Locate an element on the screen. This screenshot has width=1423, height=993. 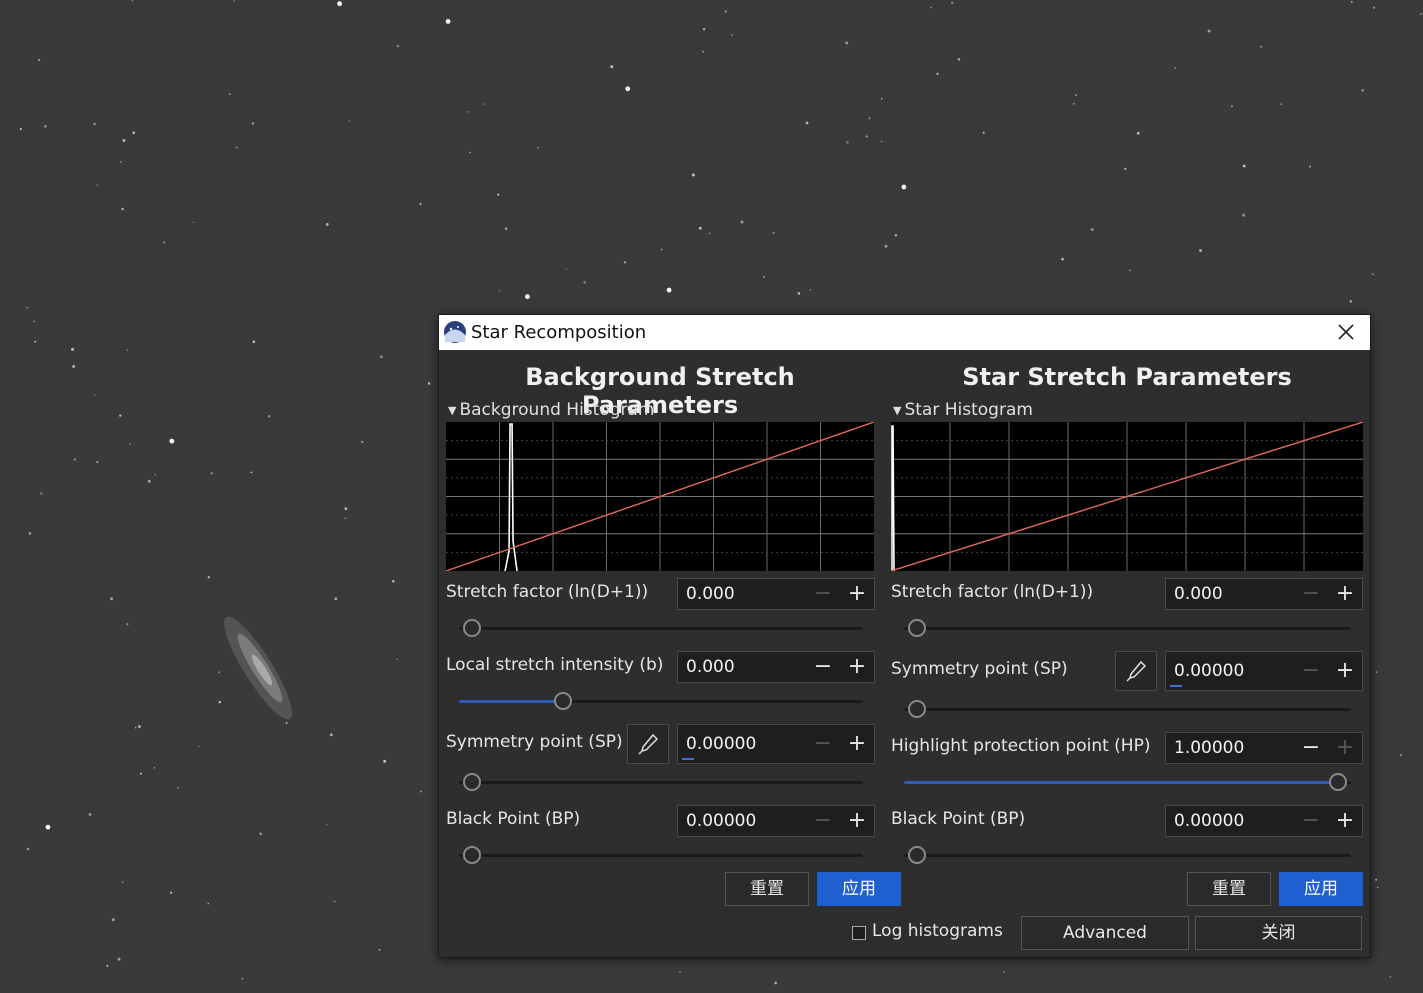
star-highlight-protection-label: Highlight protection point (HP) is located at coordinates (1021, 746).